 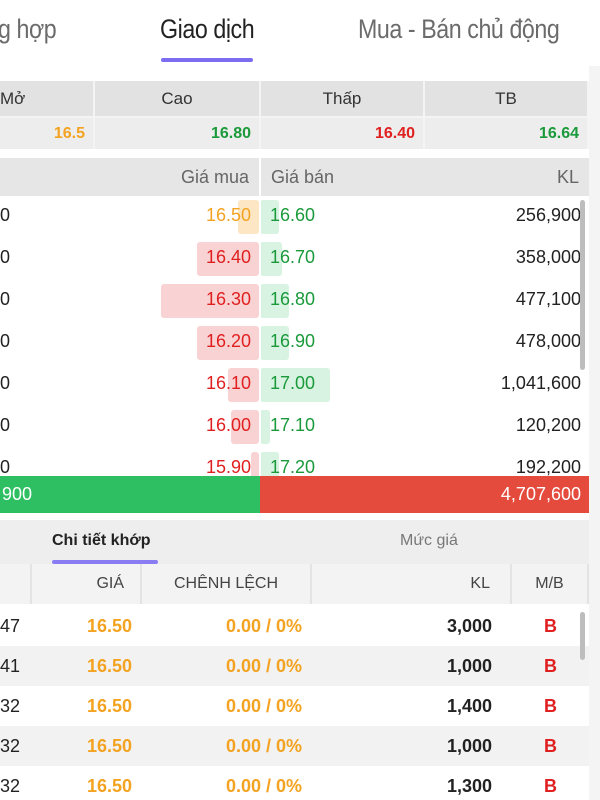 What do you see at coordinates (459, 29) in the screenshot?
I see `tab-mua-ban-chu-dong: Mua - Bán chủ động` at bounding box center [459, 29].